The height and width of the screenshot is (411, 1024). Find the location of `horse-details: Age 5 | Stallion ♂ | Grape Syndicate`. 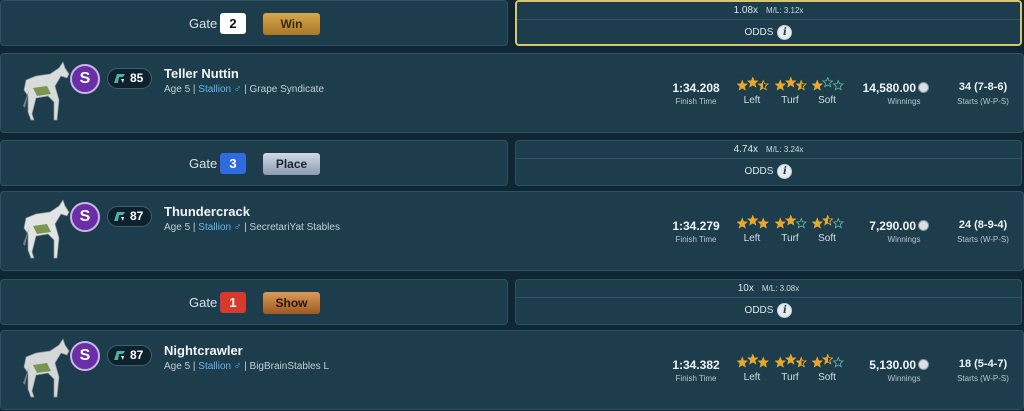

horse-details: Age 5 | Stallion ♂ | Grape Syndicate is located at coordinates (244, 89).